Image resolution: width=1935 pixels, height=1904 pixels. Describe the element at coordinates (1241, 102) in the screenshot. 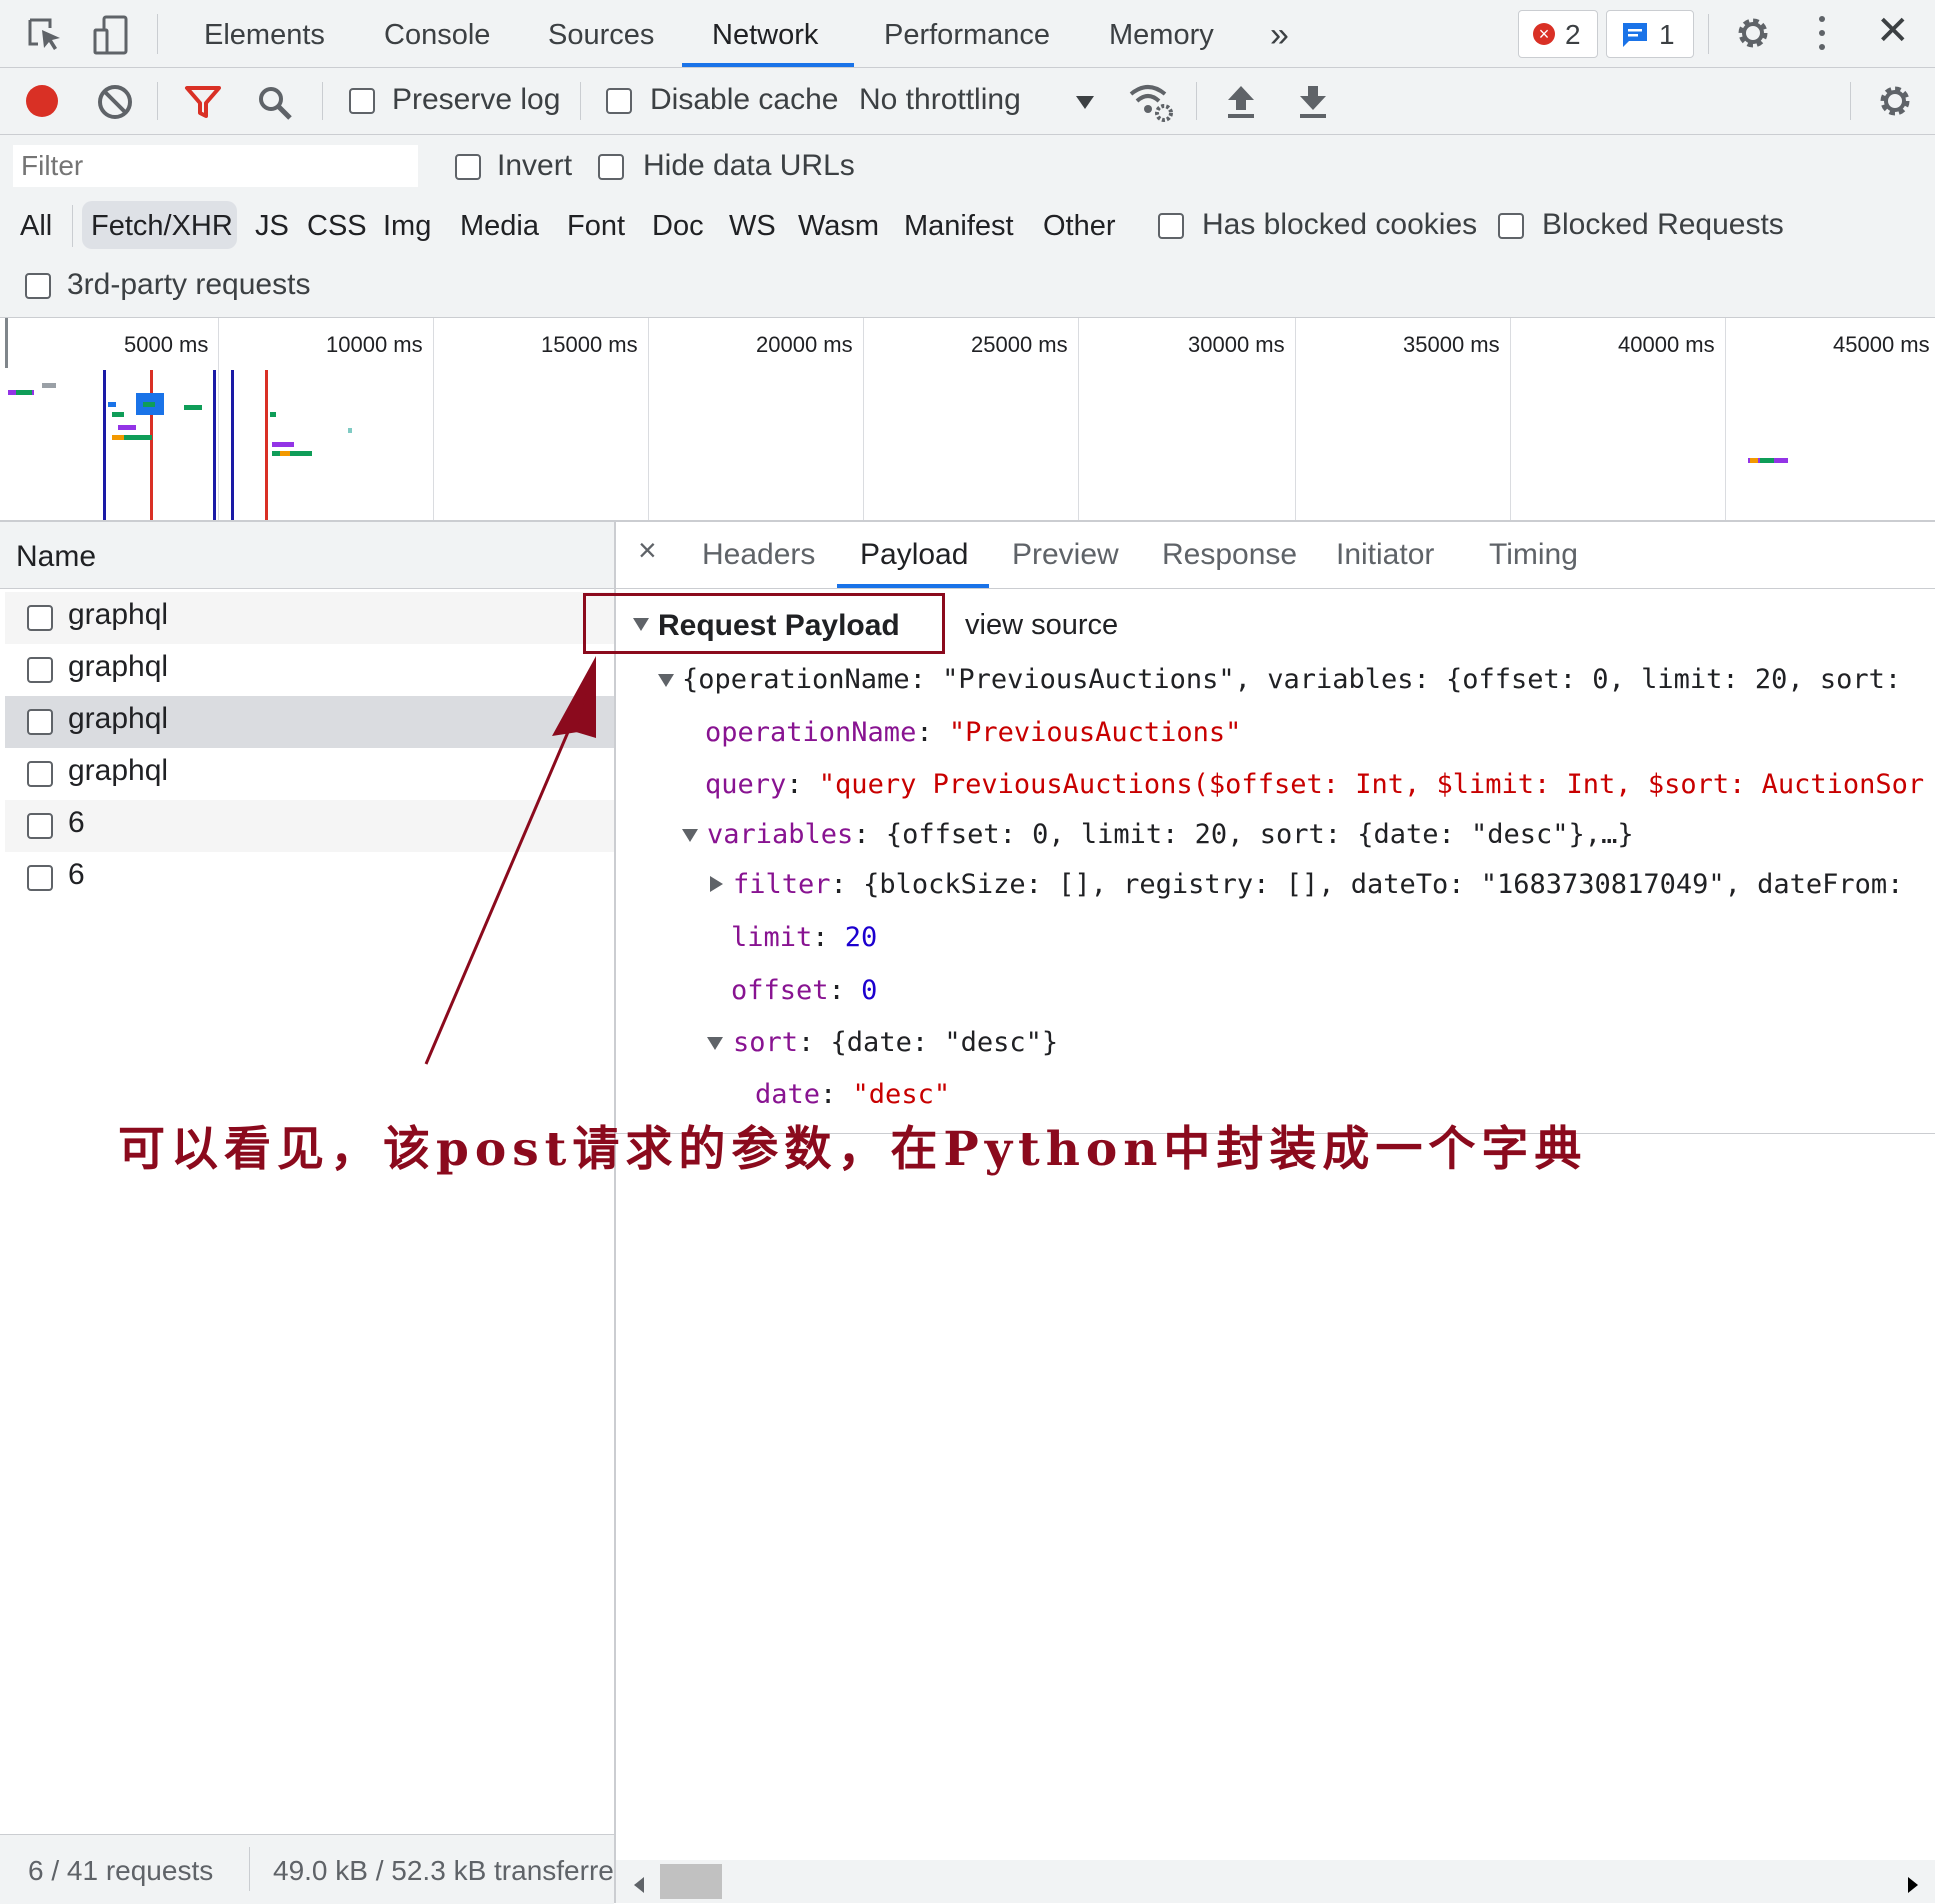

I see `import-har-icon` at that location.